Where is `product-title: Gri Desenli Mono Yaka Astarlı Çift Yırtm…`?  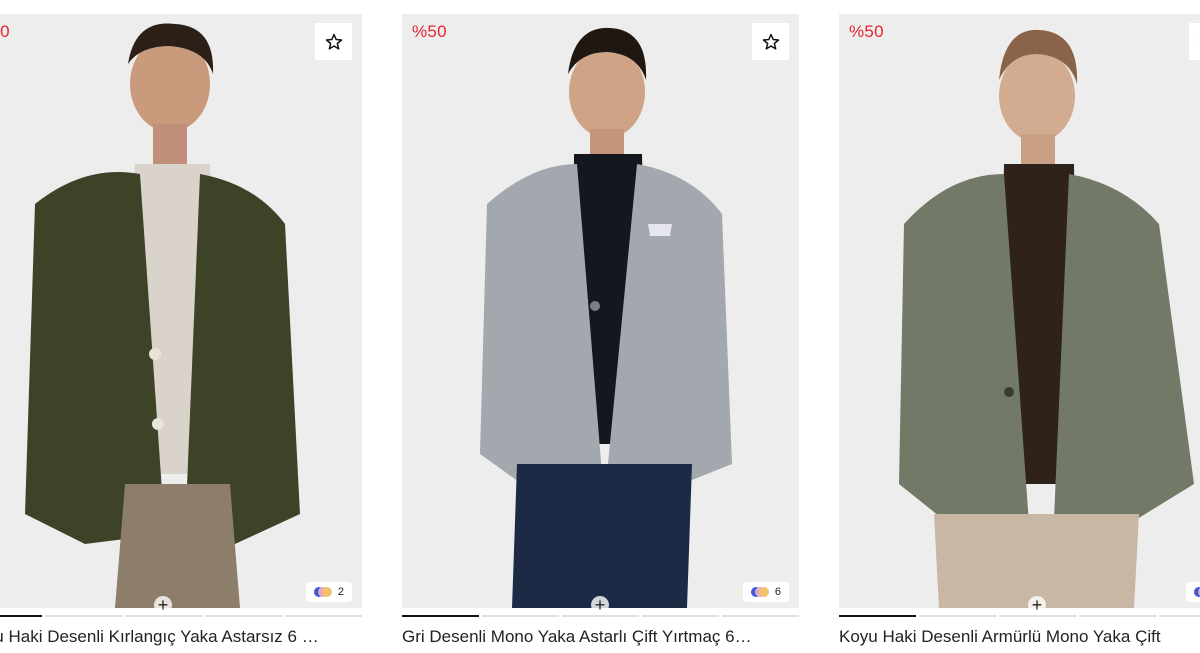
product-title: Gri Desenli Mono Yaka Astarlı Çift Yırtm… is located at coordinates (600, 637).